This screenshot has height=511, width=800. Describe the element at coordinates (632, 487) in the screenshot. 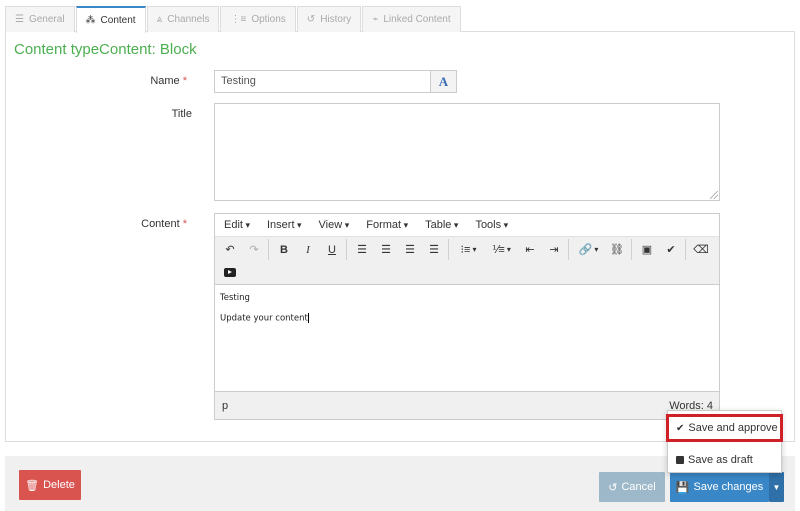

I see `cancel-button: ↺ Cancel` at that location.